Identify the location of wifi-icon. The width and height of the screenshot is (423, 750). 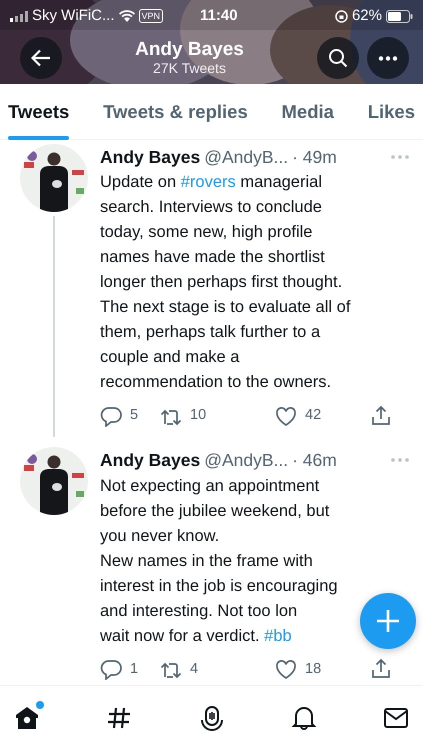
(126, 16).